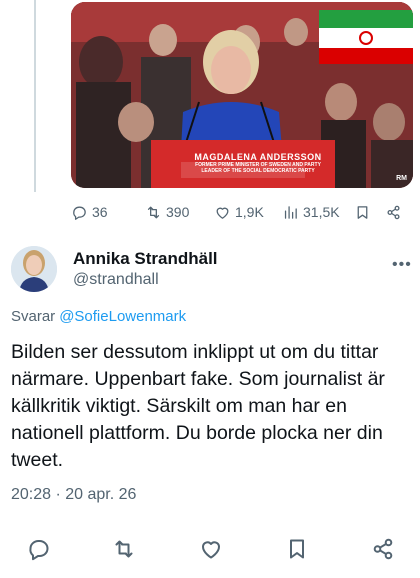  I want to click on replying-to-label: Svarar, so click(33, 316).